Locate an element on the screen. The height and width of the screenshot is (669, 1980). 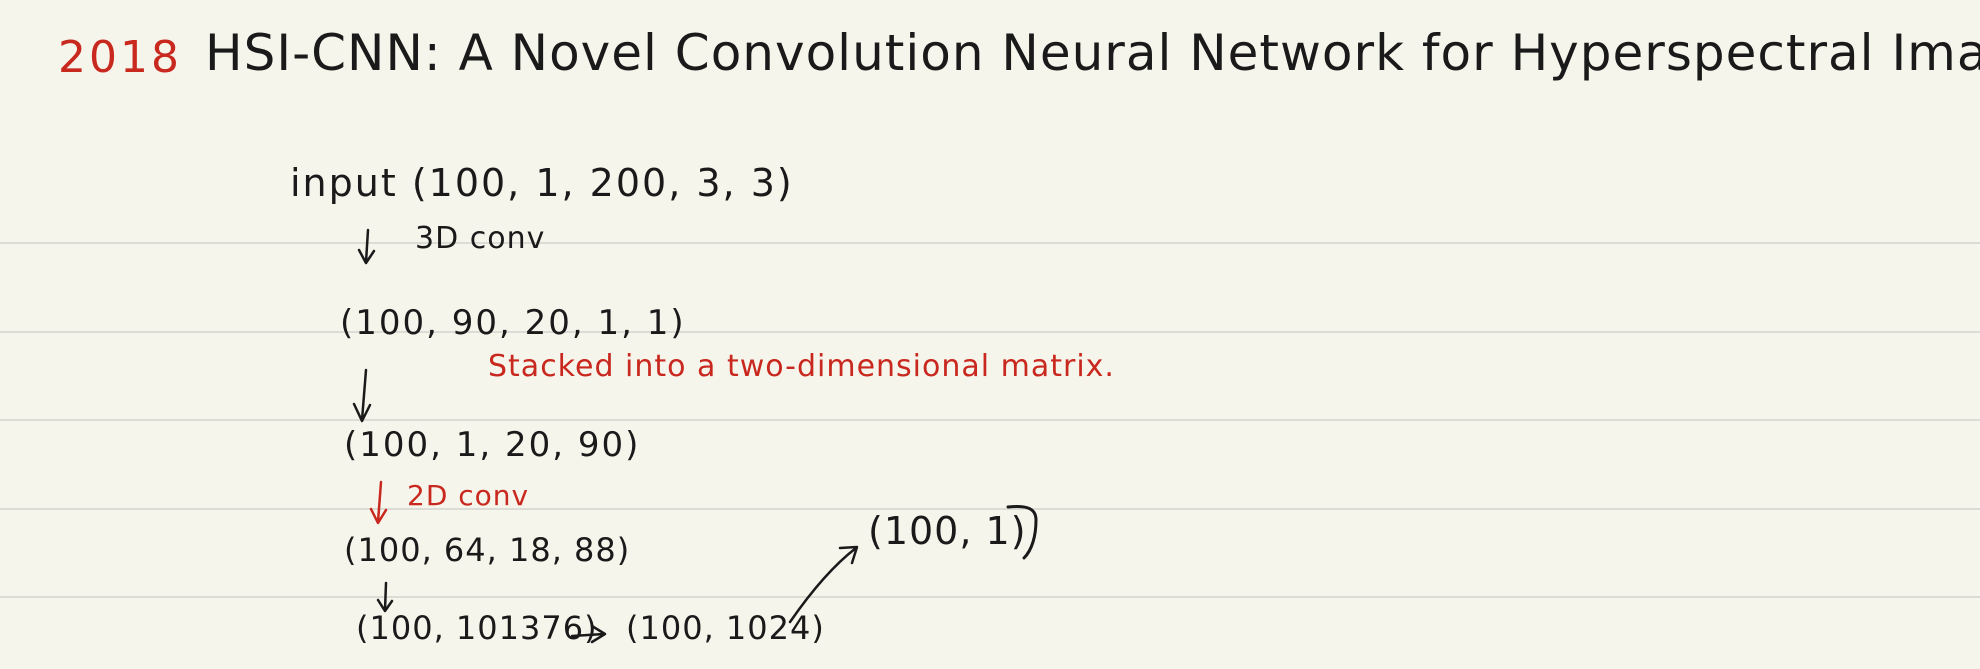
output-bracket-icon is located at coordinates (1022, 532).